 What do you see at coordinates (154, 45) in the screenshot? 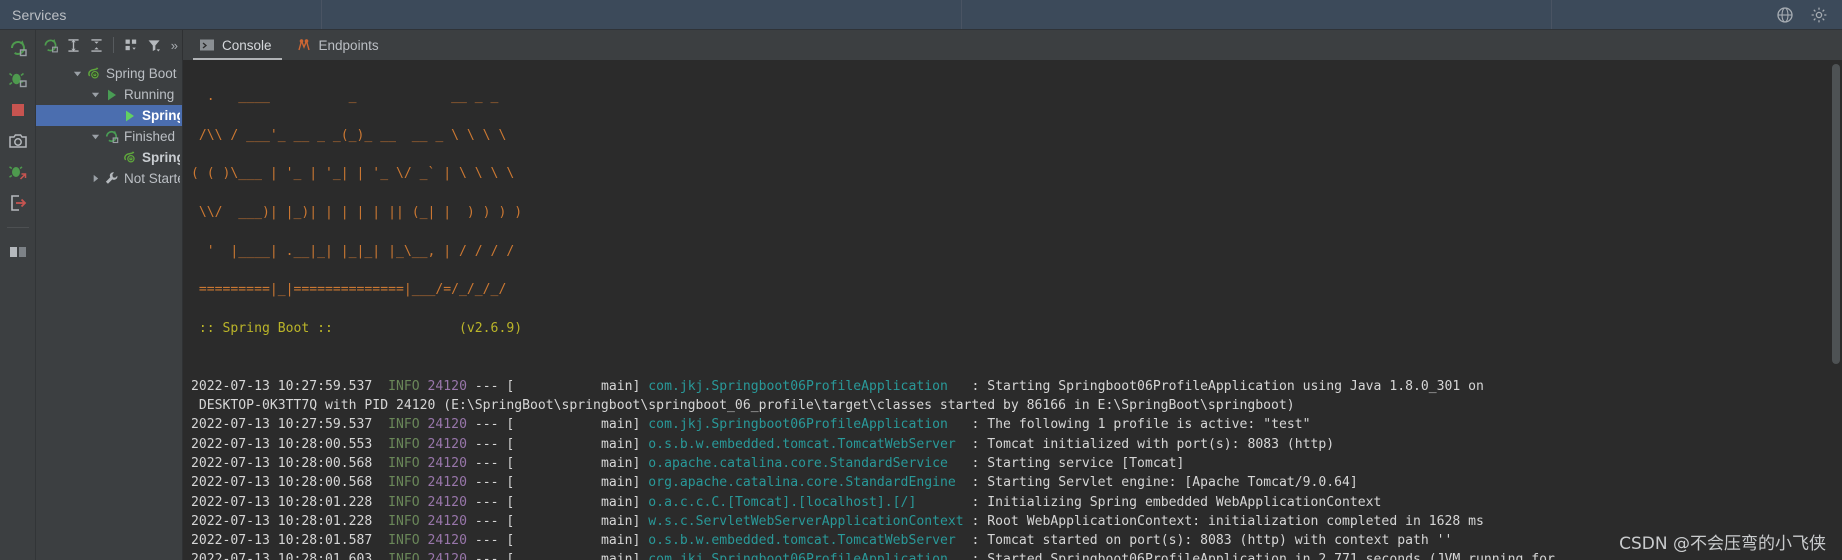
I see `filter-icon` at bounding box center [154, 45].